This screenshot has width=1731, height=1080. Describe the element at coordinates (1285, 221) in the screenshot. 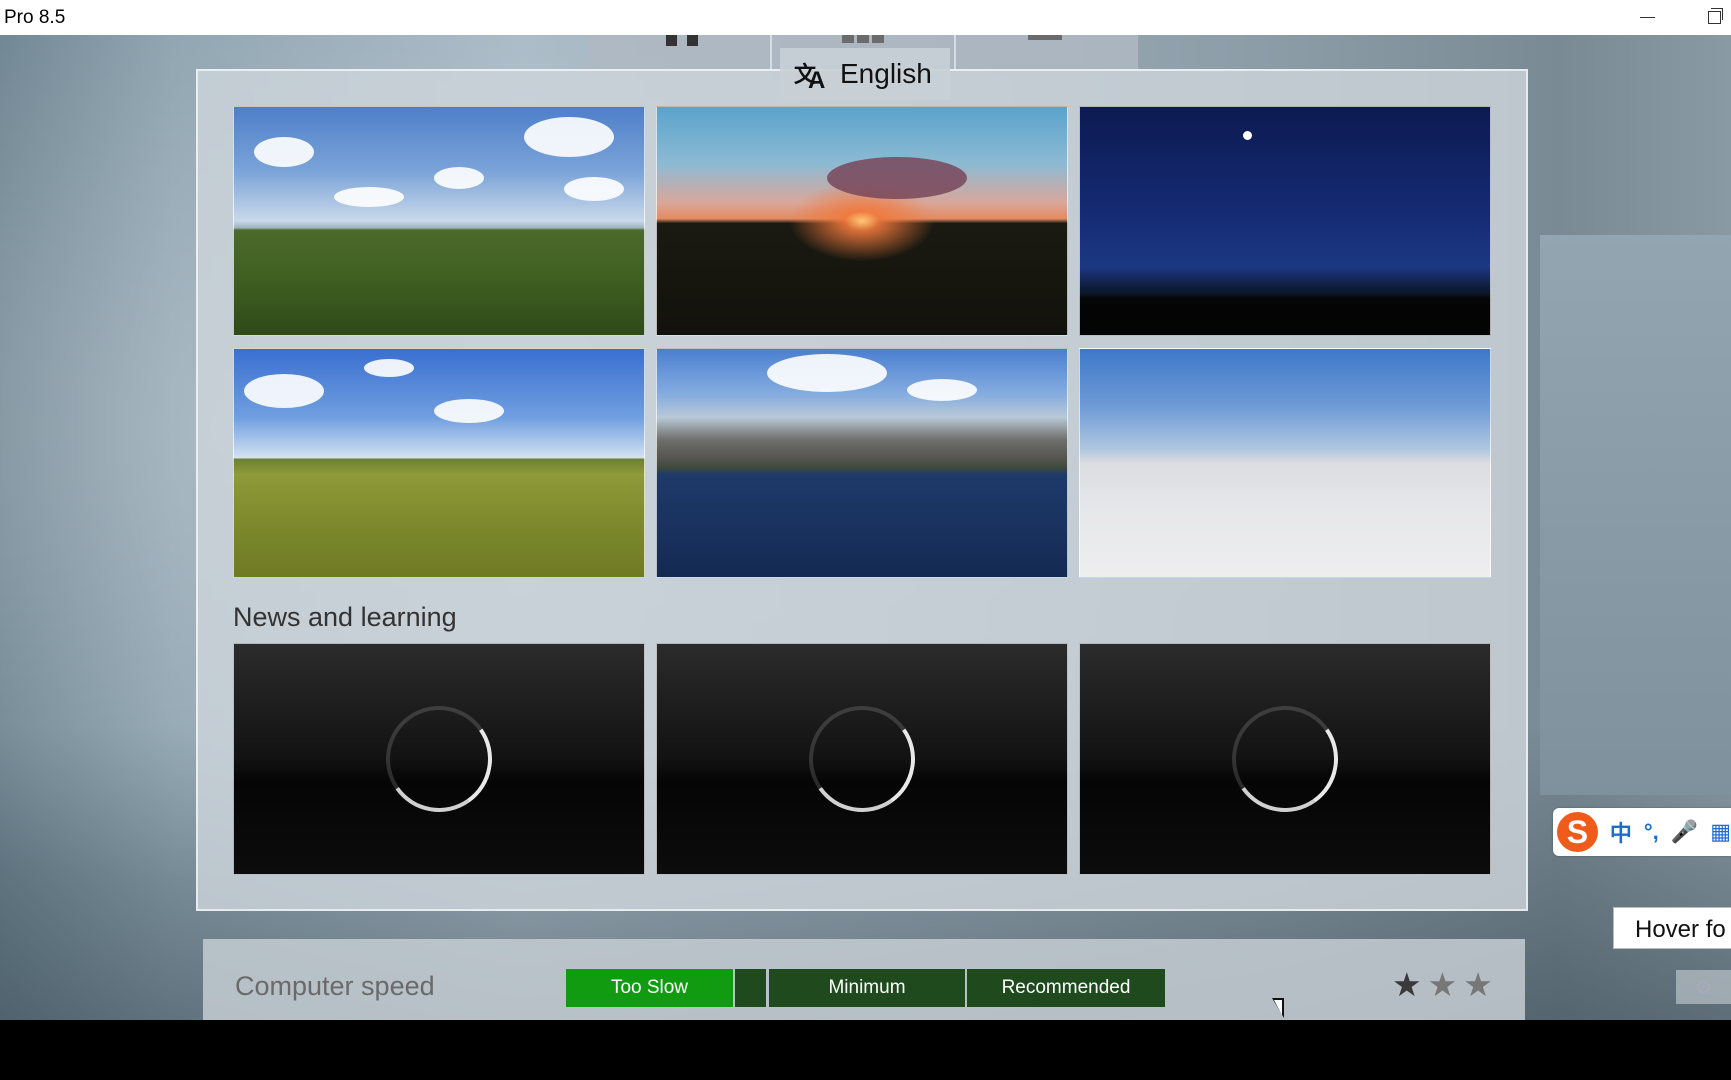

I see `environment-thumb-night` at that location.